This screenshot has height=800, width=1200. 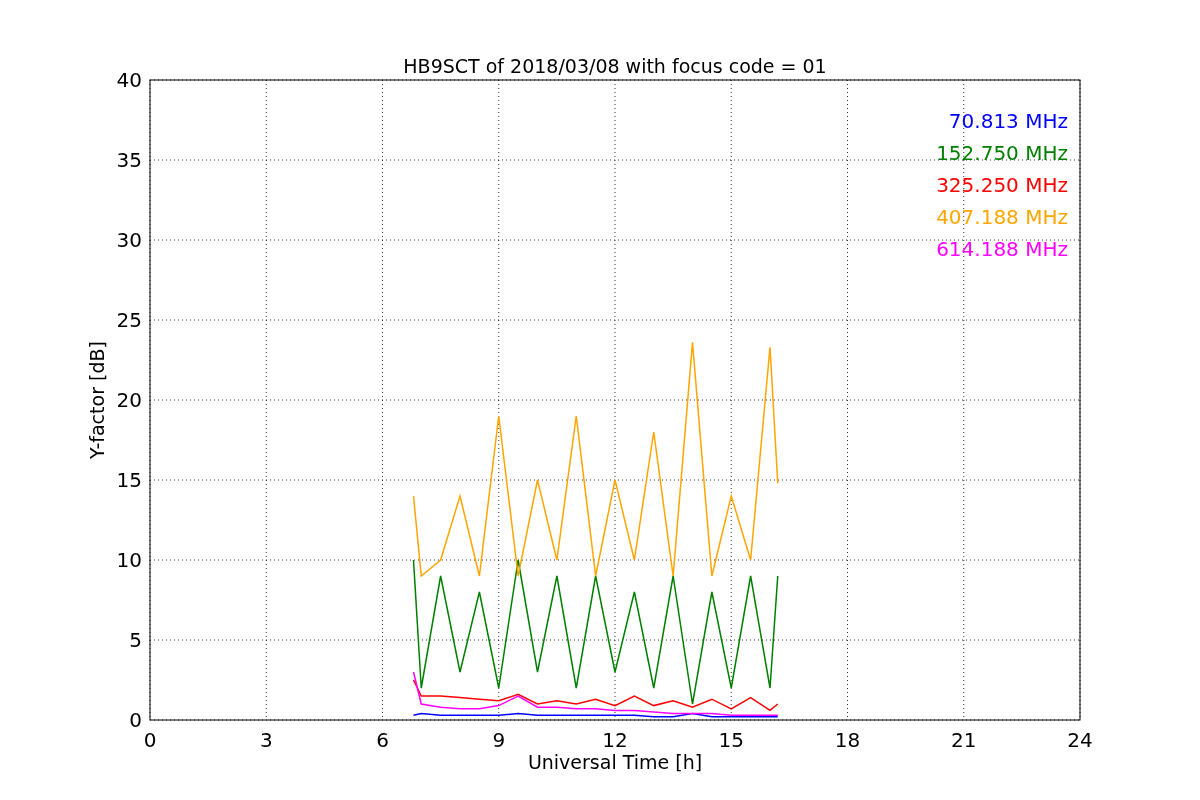 What do you see at coordinates (150, 740) in the screenshot?
I see `x-tick-label: 0` at bounding box center [150, 740].